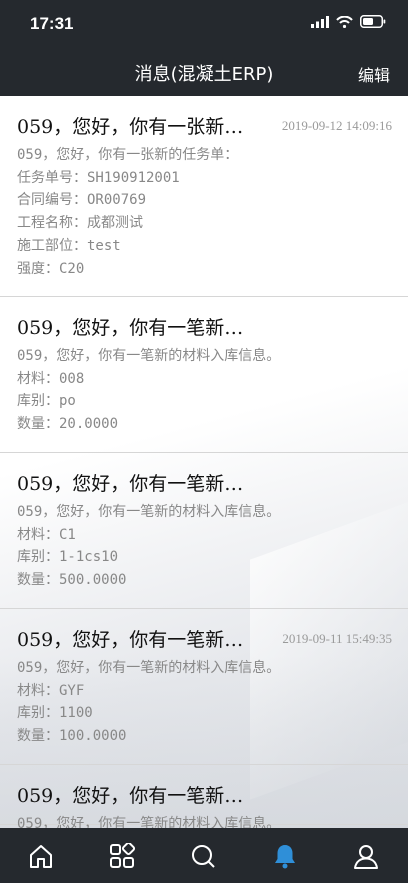 The image size is (408, 883). I want to click on message-header: 059，您好，你有一张新… 2019-09-12 14:09:16, so click(204, 119).